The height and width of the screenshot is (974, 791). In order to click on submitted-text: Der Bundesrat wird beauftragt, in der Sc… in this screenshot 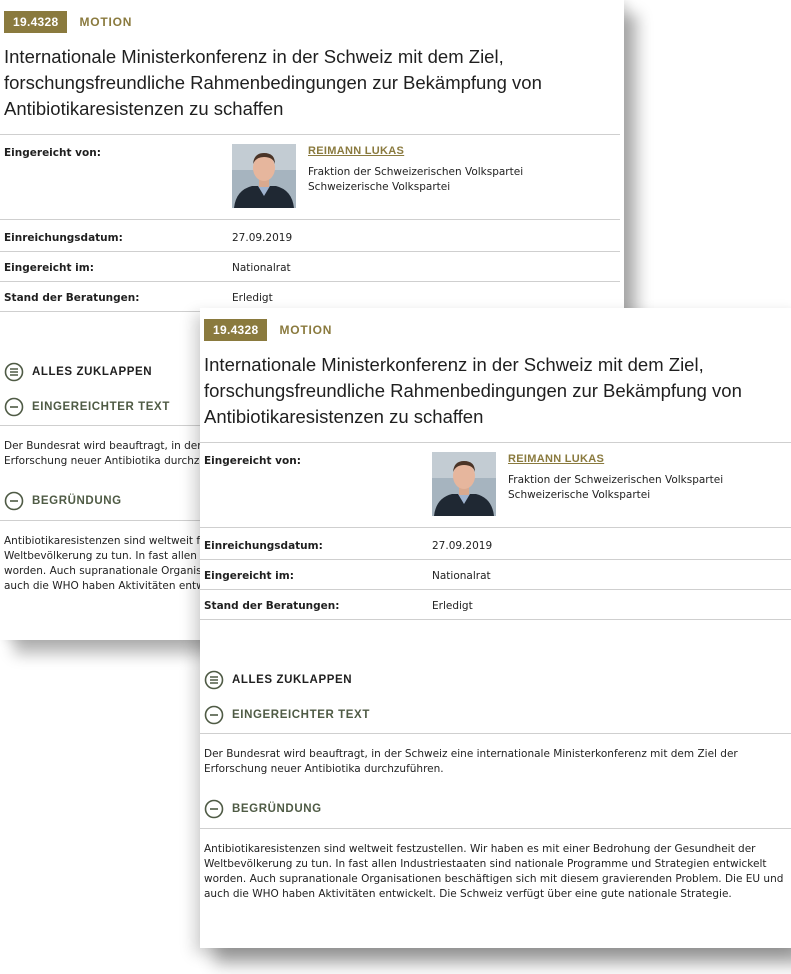, I will do `click(471, 761)`.